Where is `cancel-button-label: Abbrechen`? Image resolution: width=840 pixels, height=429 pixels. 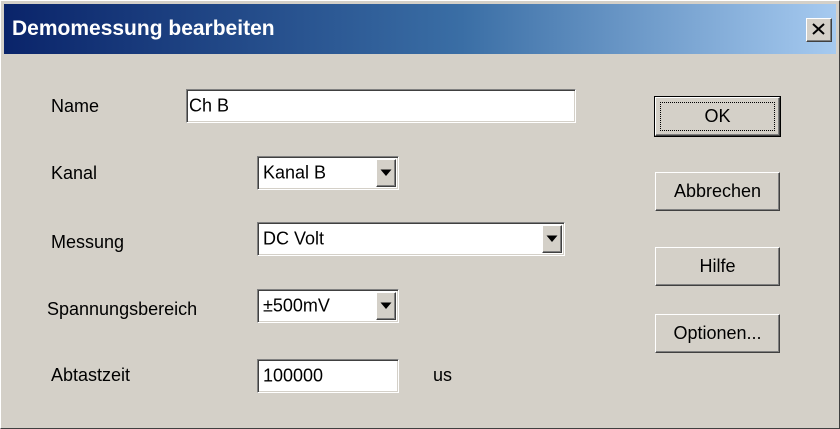
cancel-button-label: Abbrechen is located at coordinates (717, 191).